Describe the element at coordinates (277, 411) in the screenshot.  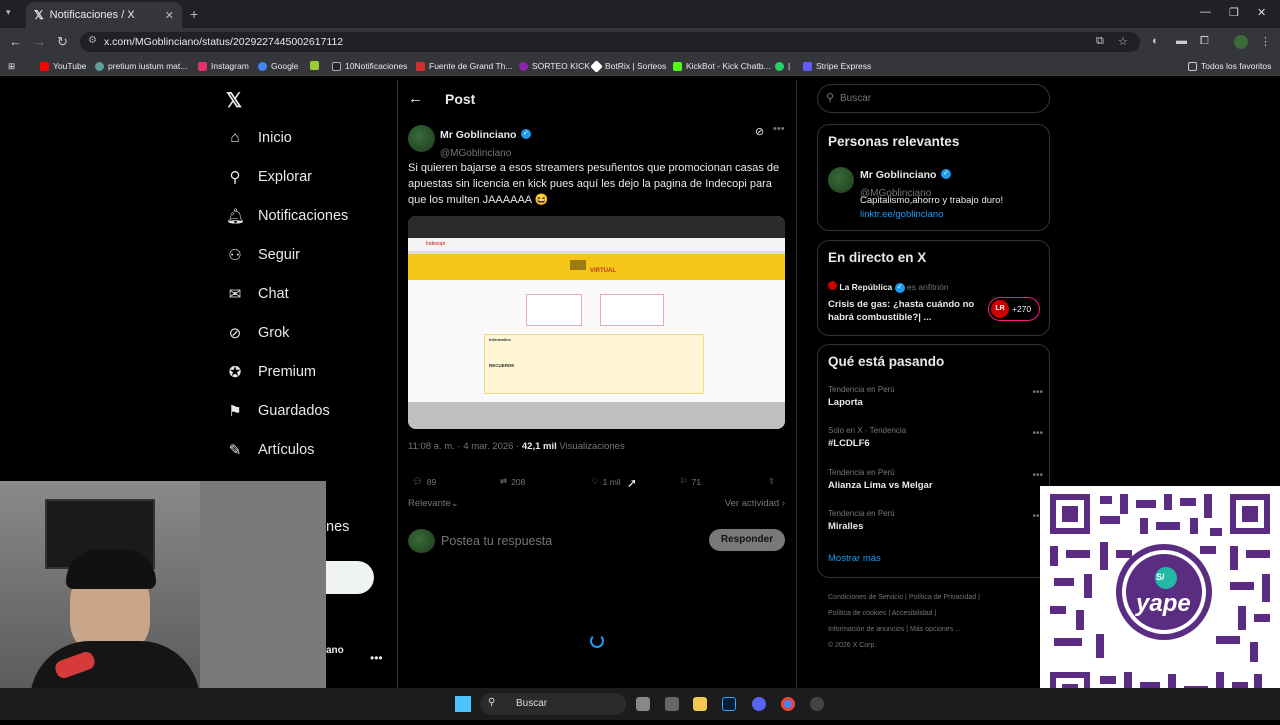
I see `sidebar-item-guardados: ⚑ Guardados` at that location.